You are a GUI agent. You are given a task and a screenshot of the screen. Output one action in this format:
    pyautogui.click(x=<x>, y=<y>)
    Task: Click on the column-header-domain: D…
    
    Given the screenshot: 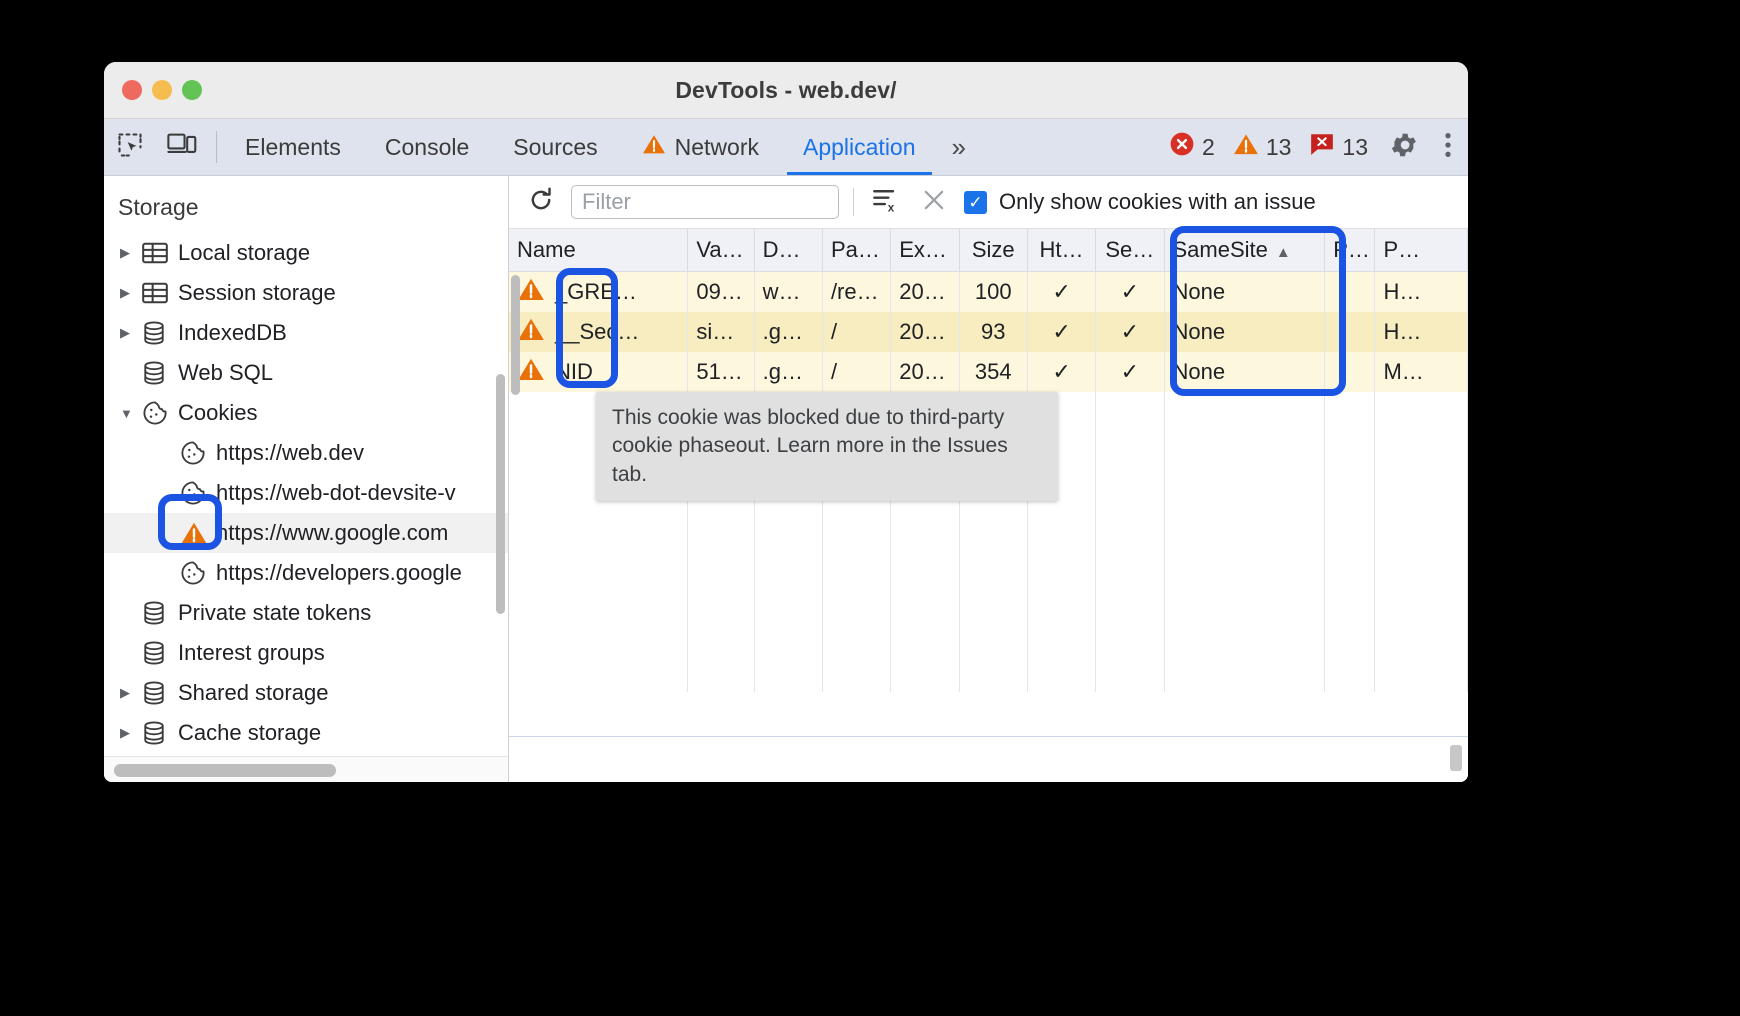 What is the action you would take?
    pyautogui.click(x=788, y=250)
    